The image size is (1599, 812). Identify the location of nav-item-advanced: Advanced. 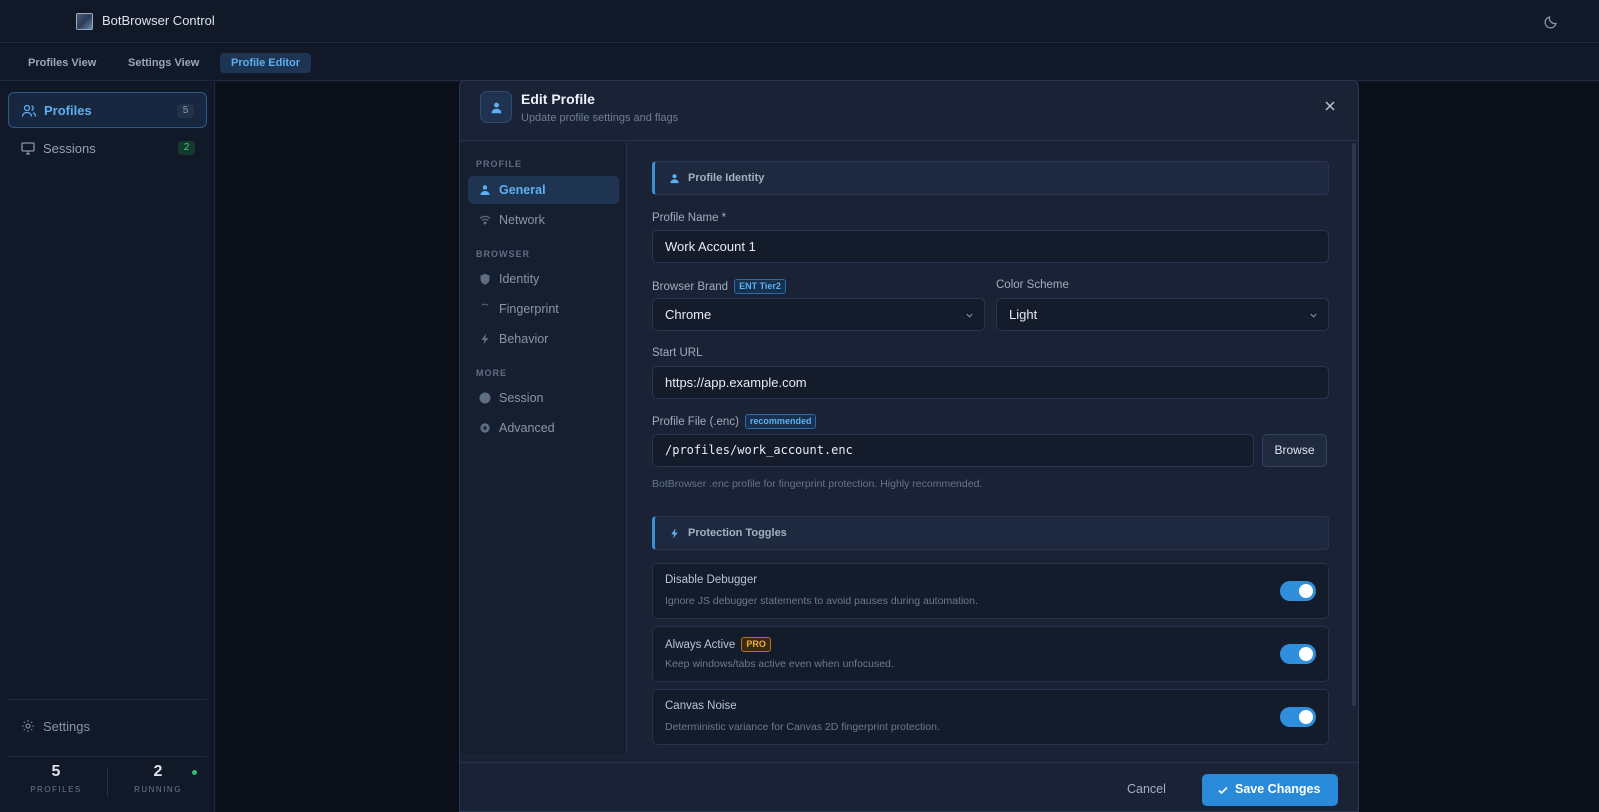
(543, 428).